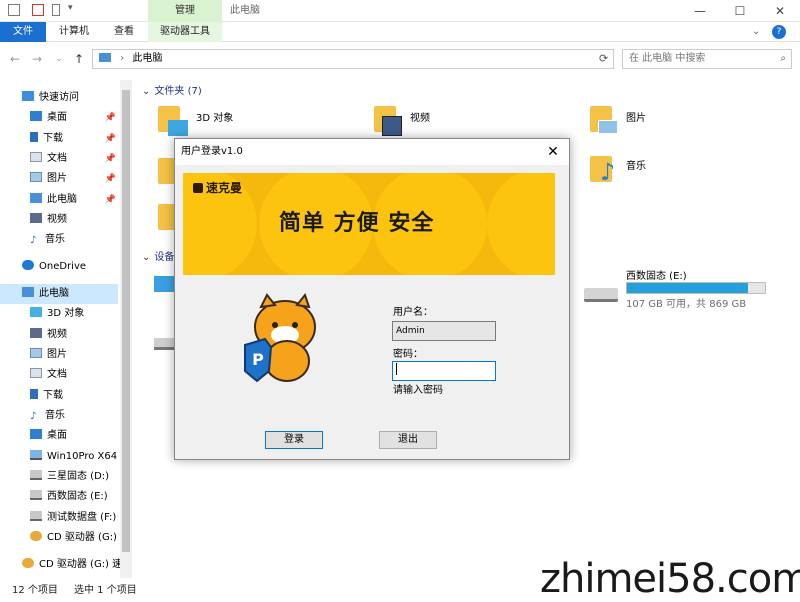 The height and width of the screenshot is (602, 800). What do you see at coordinates (185, 32) in the screenshot?
I see `tab-drive-tools: 驱动器工具` at bounding box center [185, 32].